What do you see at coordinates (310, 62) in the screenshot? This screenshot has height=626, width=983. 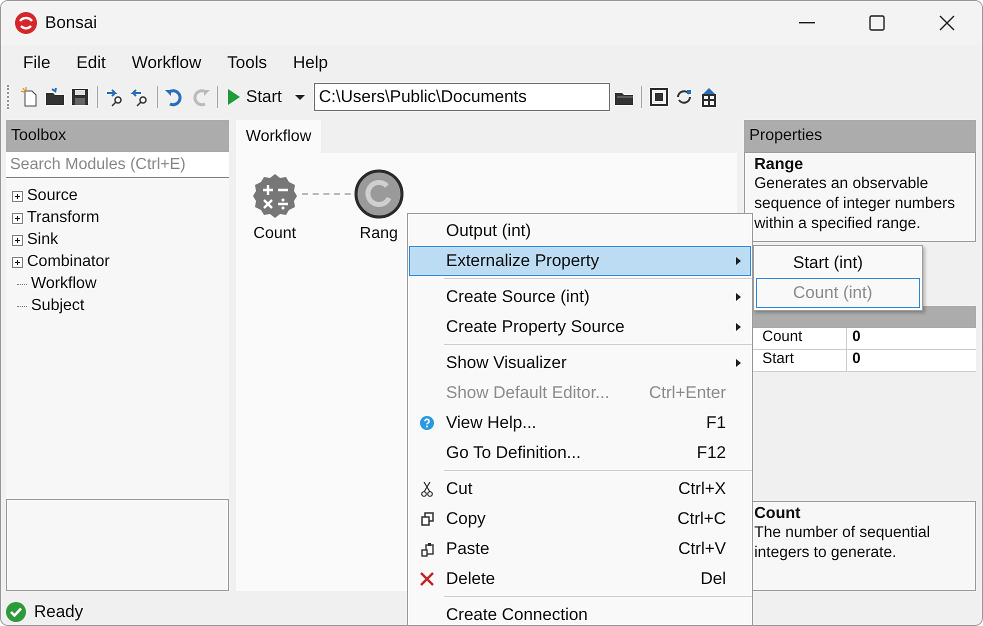 I see `menu-item: Help` at bounding box center [310, 62].